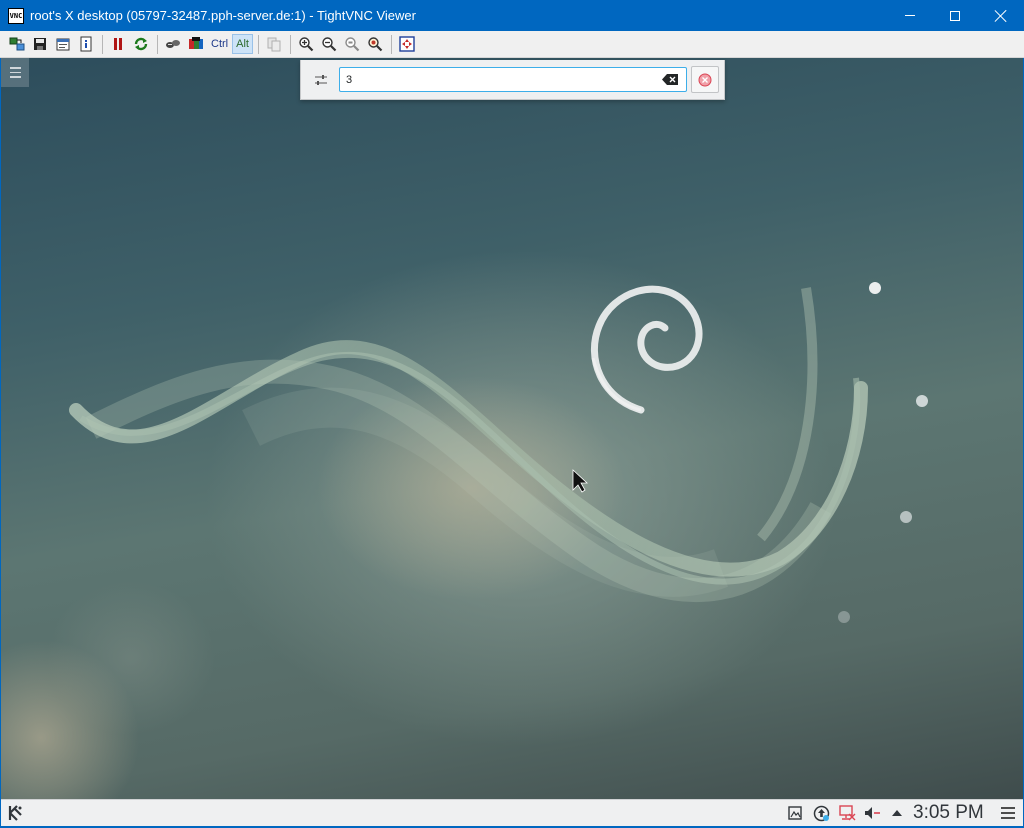 The image size is (1024, 828). I want to click on options-button, so click(63, 44).